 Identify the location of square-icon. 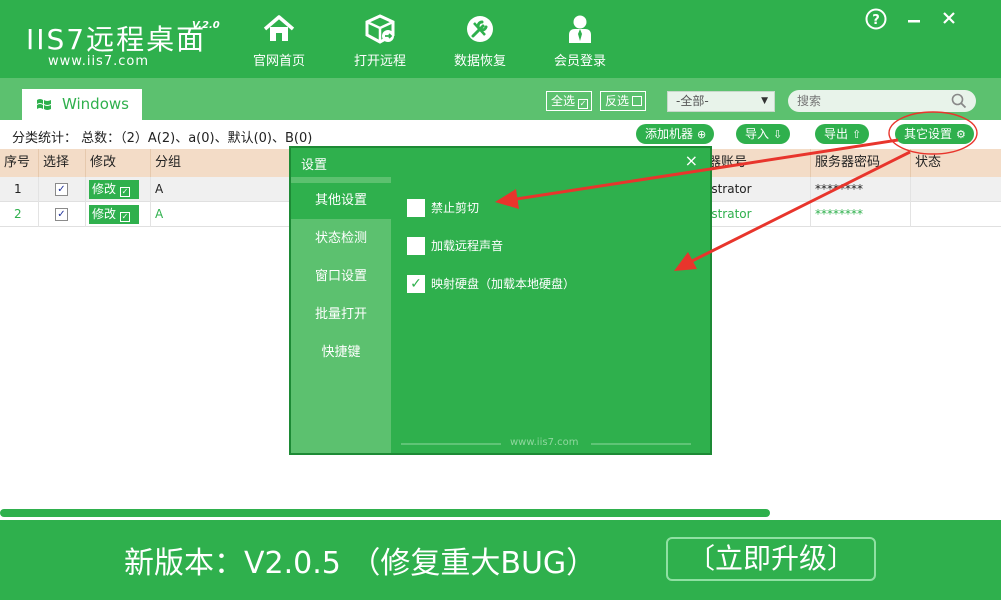
(637, 101).